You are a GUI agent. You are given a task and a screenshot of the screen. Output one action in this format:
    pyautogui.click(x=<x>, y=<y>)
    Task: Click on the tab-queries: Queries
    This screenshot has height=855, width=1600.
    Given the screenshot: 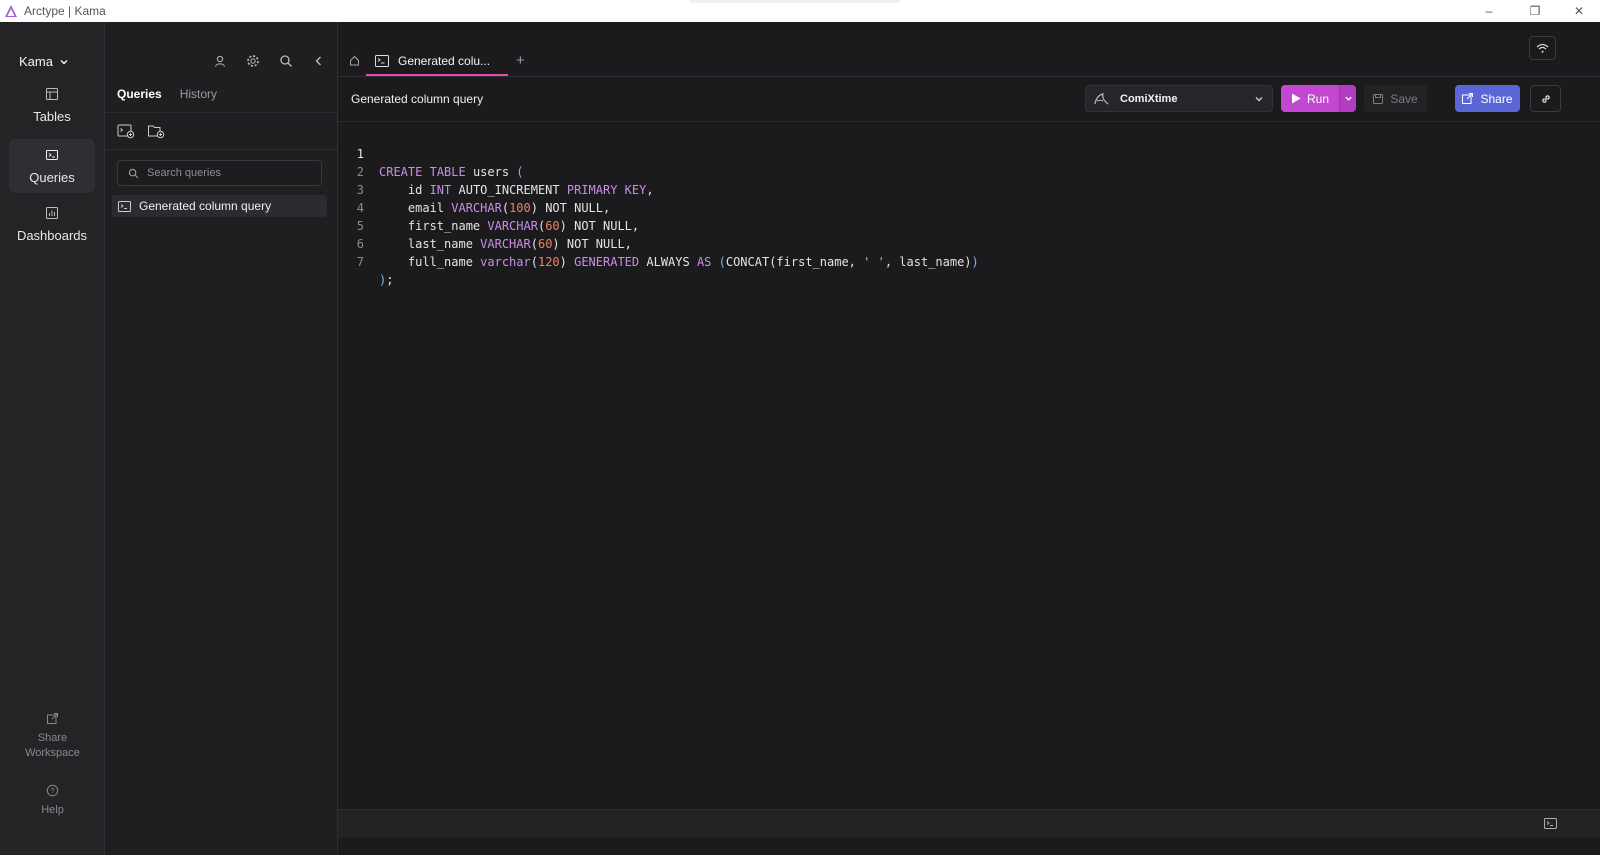 What is the action you would take?
    pyautogui.click(x=139, y=94)
    